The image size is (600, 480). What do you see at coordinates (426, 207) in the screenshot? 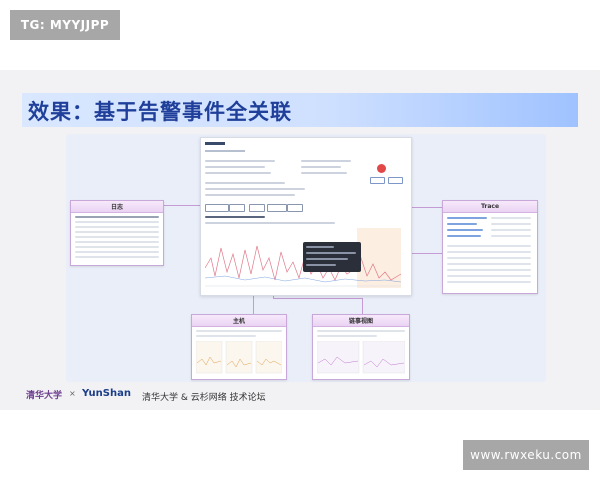
I see `connector-trace` at bounding box center [426, 207].